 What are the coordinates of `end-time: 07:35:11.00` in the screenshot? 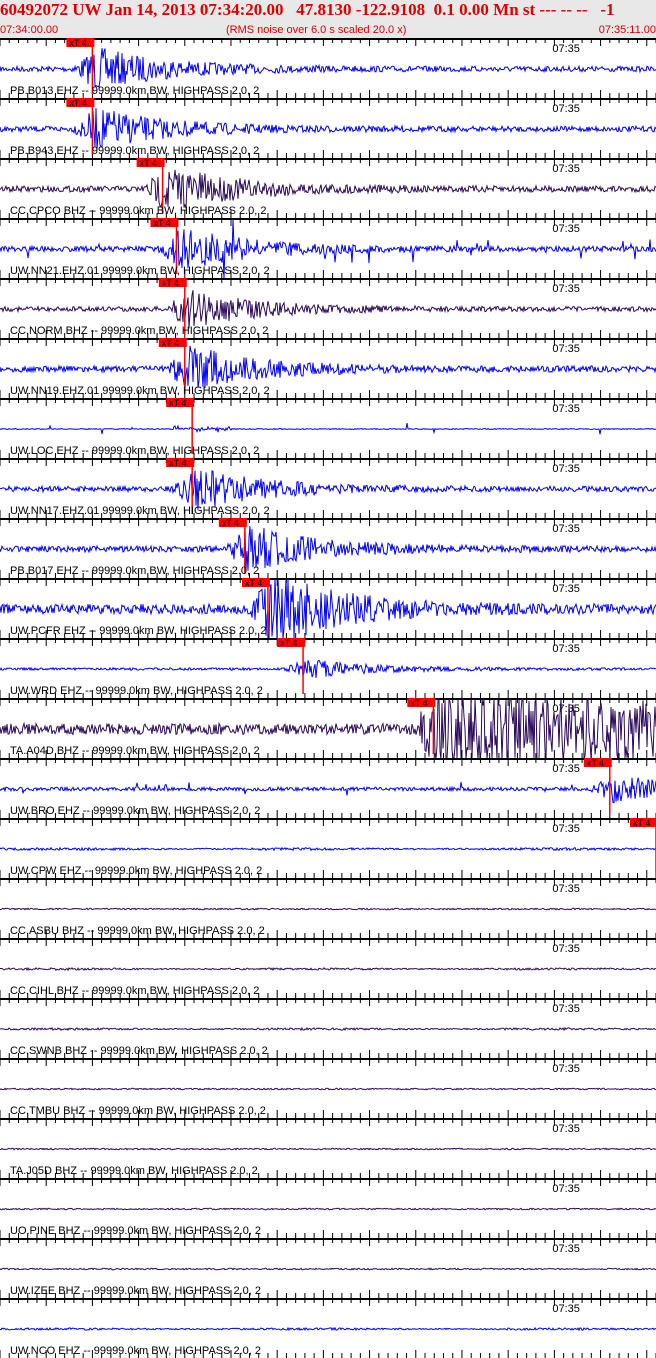 It's located at (627, 30).